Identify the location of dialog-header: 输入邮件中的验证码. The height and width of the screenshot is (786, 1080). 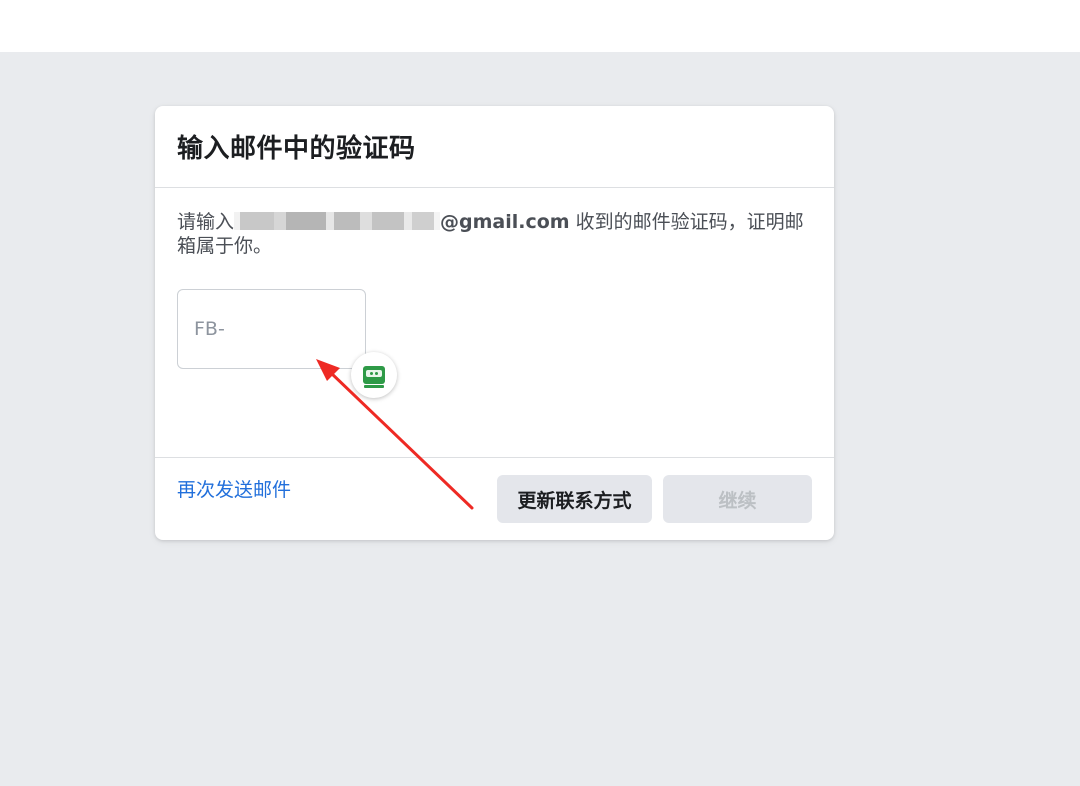
(494, 147).